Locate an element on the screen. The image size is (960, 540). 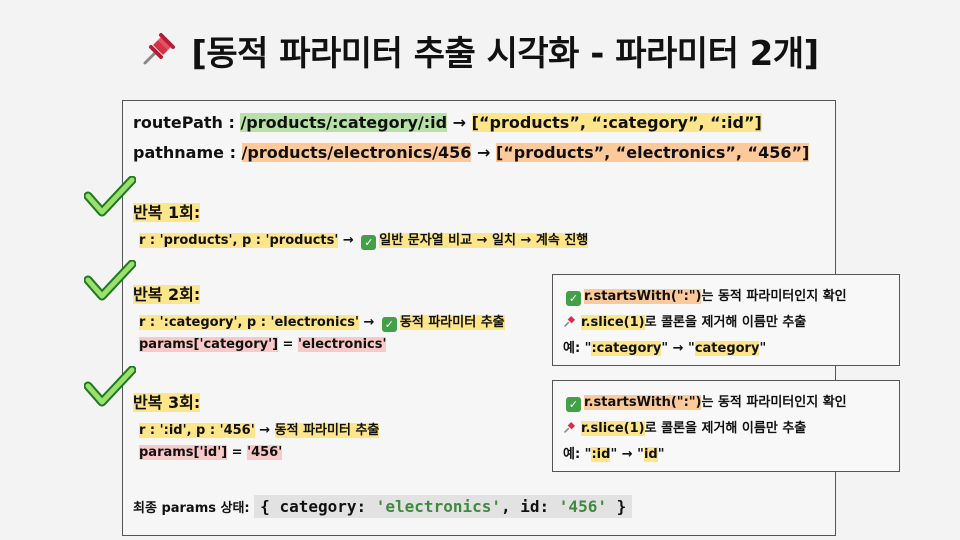
final-params-code: { category: 'electronics', id: '456' } is located at coordinates (443, 506).